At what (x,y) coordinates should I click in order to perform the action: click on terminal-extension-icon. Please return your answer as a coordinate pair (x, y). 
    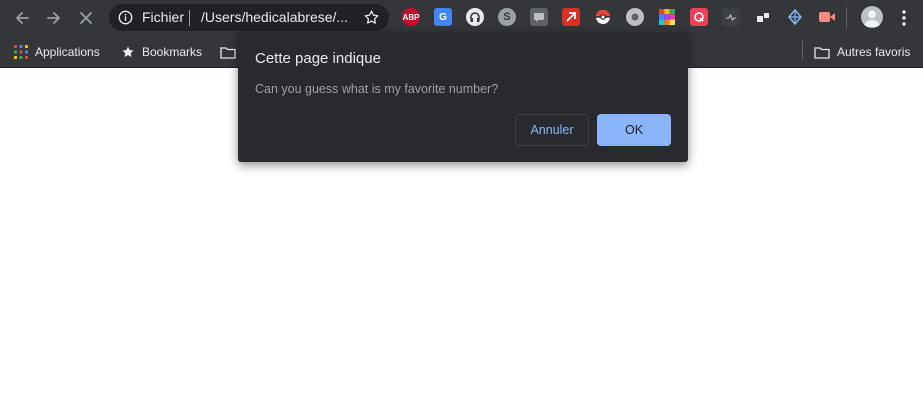
    Looking at the image, I should click on (731, 17).